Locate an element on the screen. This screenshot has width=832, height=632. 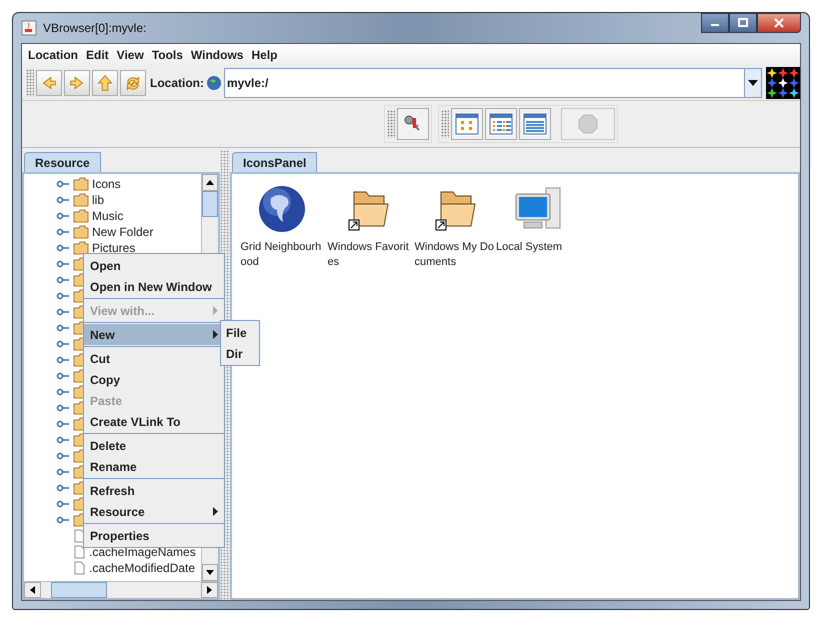
resource-tab: Resource is located at coordinates (62, 162).